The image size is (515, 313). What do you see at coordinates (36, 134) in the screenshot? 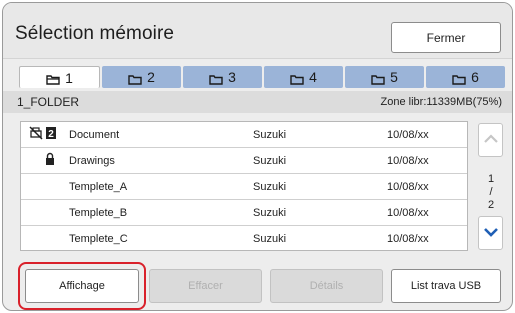
I see `print-disabled-icon` at bounding box center [36, 134].